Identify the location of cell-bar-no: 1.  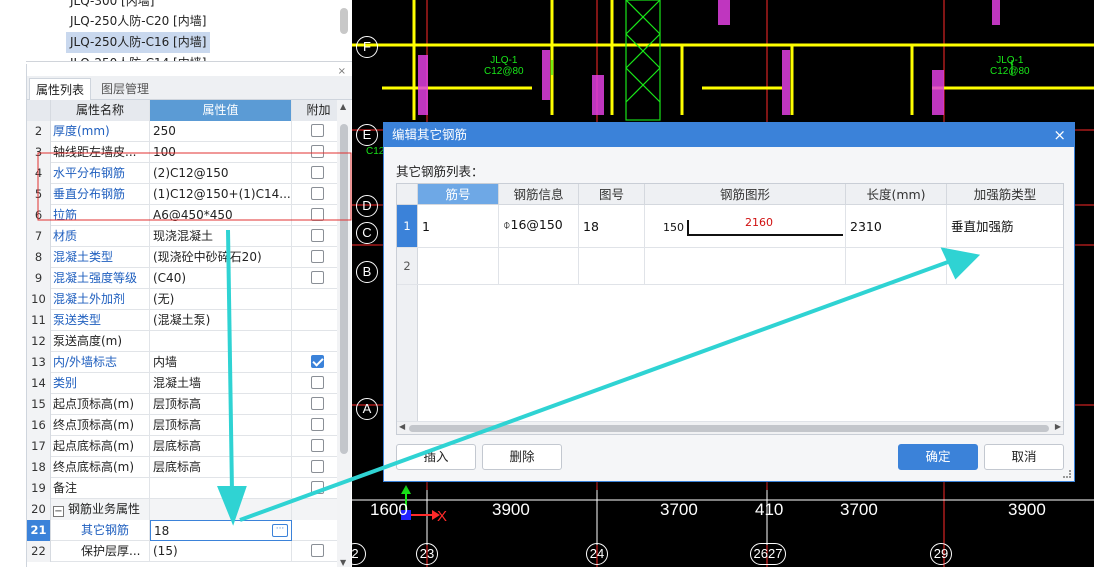
(458, 226).